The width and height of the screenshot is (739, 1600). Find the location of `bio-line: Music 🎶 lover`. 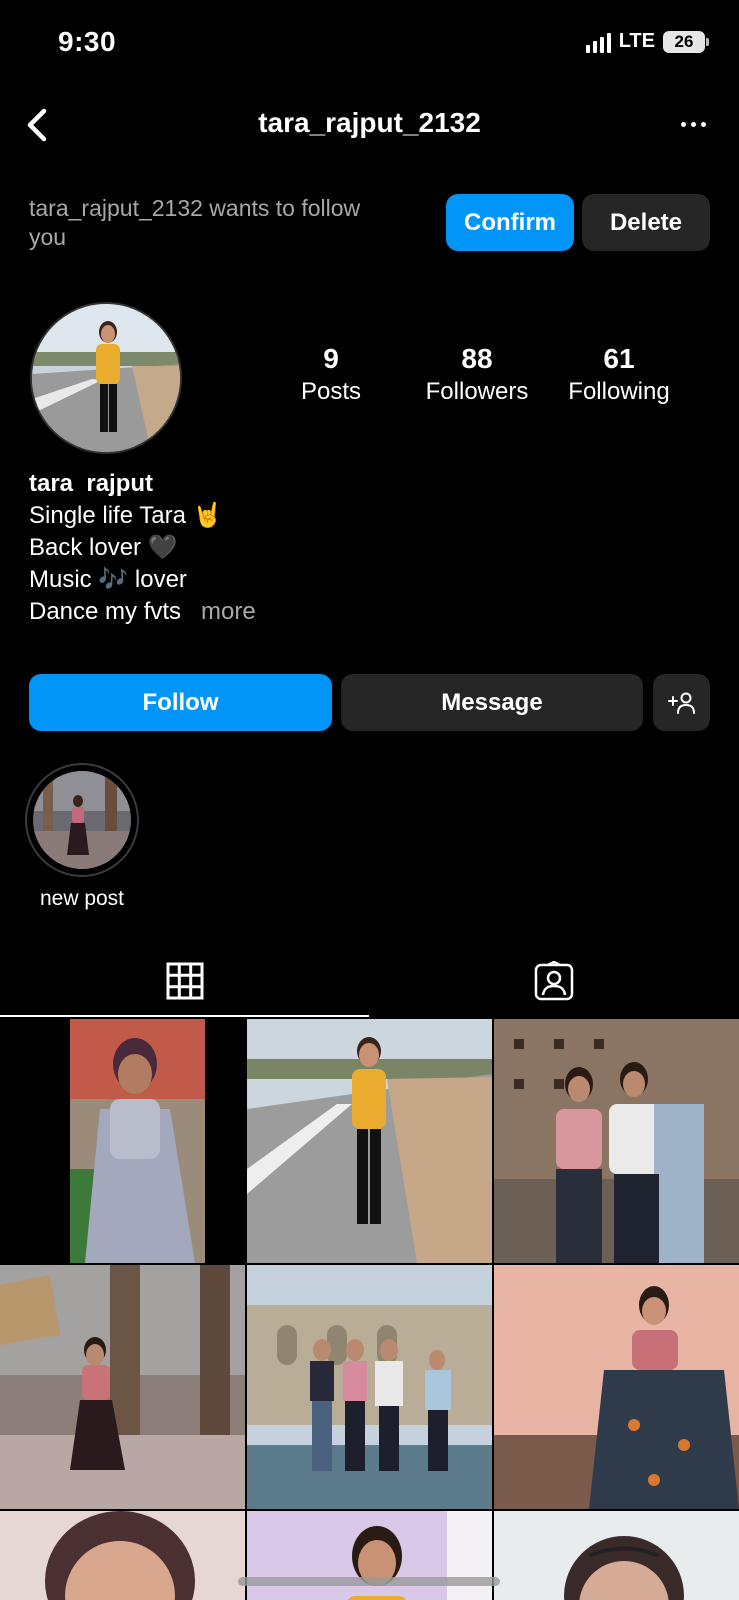

bio-line: Music 🎶 lover is located at coordinates (108, 579).